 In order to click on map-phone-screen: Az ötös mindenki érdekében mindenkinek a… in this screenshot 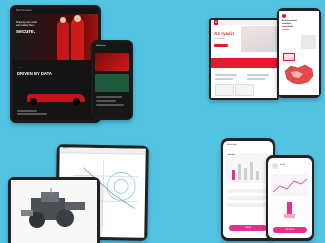, I will do `click(299, 53)`.